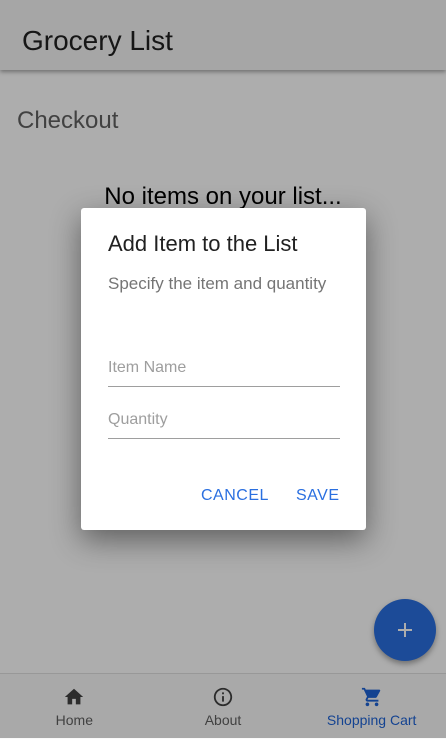 This screenshot has width=446, height=739. What do you see at coordinates (224, 420) in the screenshot?
I see `quantity-input` at bounding box center [224, 420].